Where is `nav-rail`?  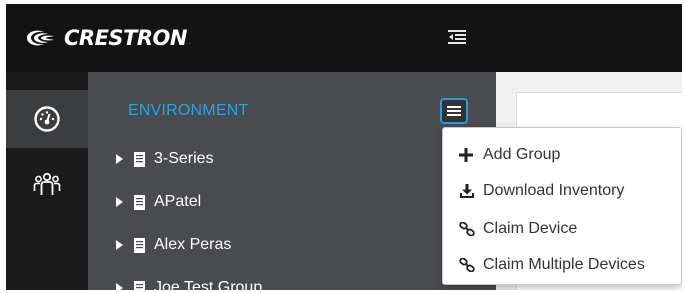 nav-rail is located at coordinates (47, 181).